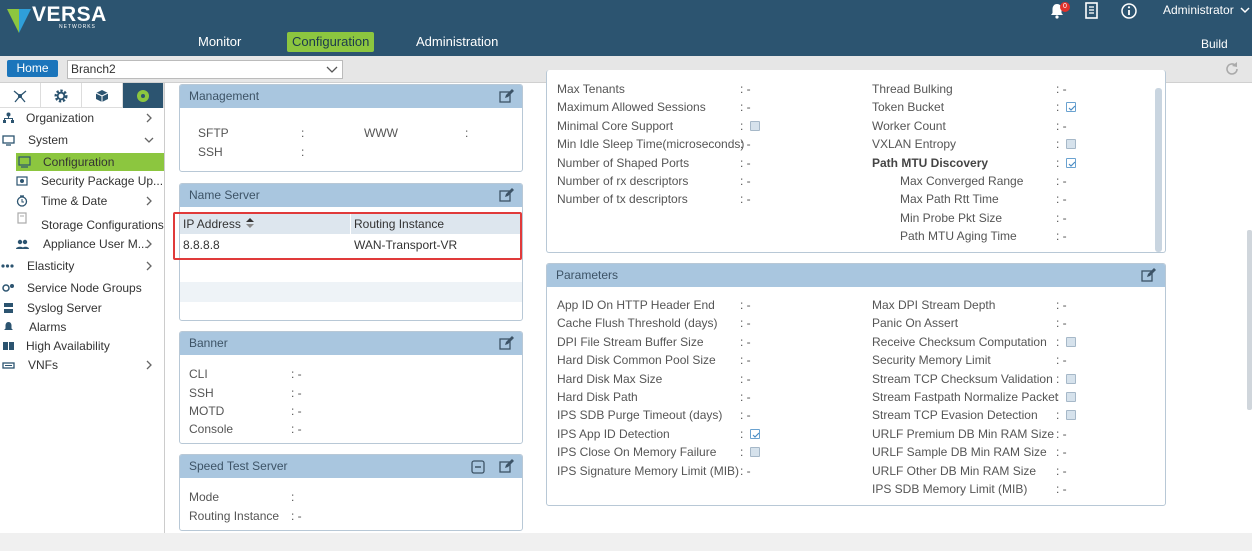 The height and width of the screenshot is (551, 1252). What do you see at coordinates (351, 343) in the screenshot?
I see `panel-header: Banner` at bounding box center [351, 343].